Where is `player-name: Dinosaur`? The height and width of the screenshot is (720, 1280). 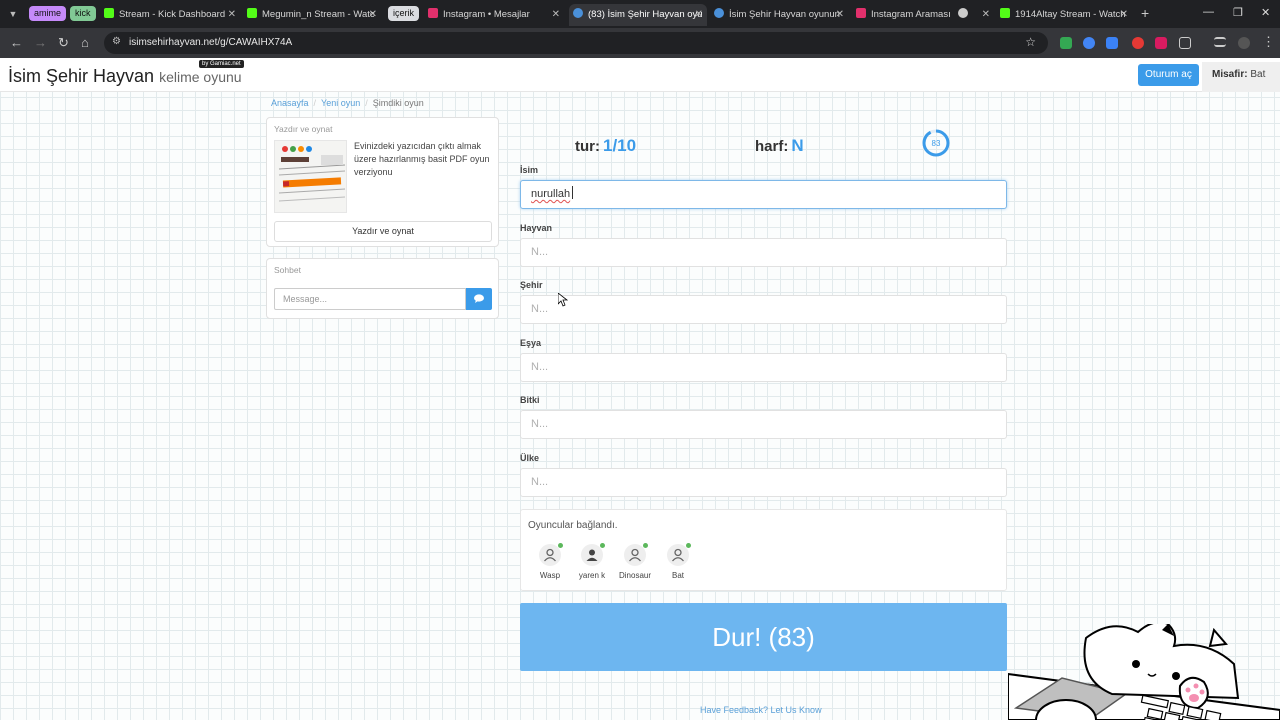
player-name: Dinosaur is located at coordinates (634, 575).